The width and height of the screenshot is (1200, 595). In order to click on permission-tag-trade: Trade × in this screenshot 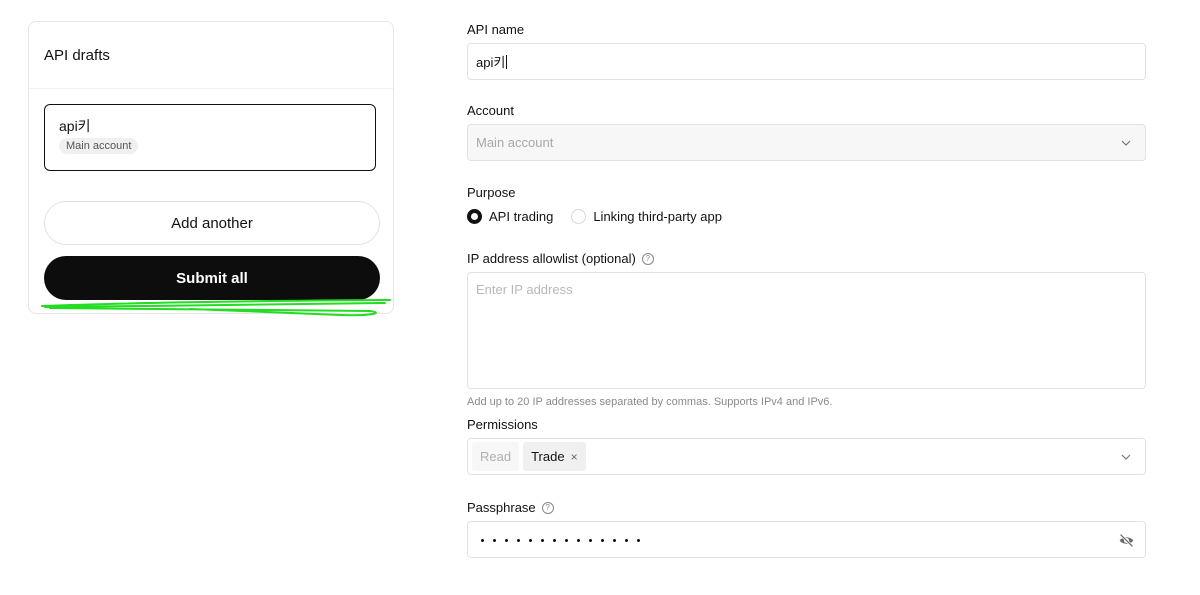, I will do `click(554, 456)`.